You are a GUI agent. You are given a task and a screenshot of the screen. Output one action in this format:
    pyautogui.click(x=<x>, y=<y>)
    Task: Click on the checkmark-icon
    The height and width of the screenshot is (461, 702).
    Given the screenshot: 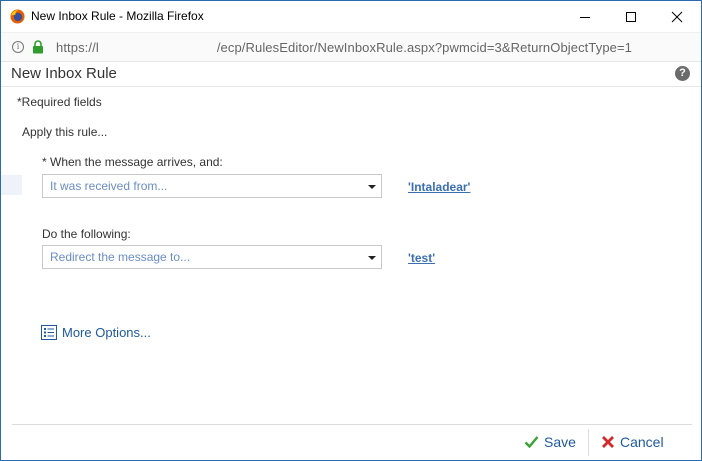 What is the action you would take?
    pyautogui.click(x=531, y=442)
    